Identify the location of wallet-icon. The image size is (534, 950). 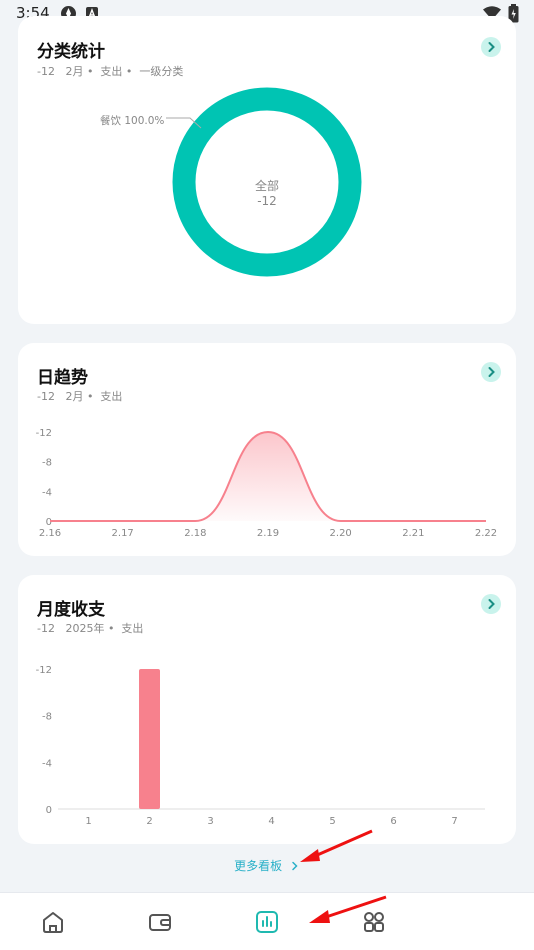
(160, 922).